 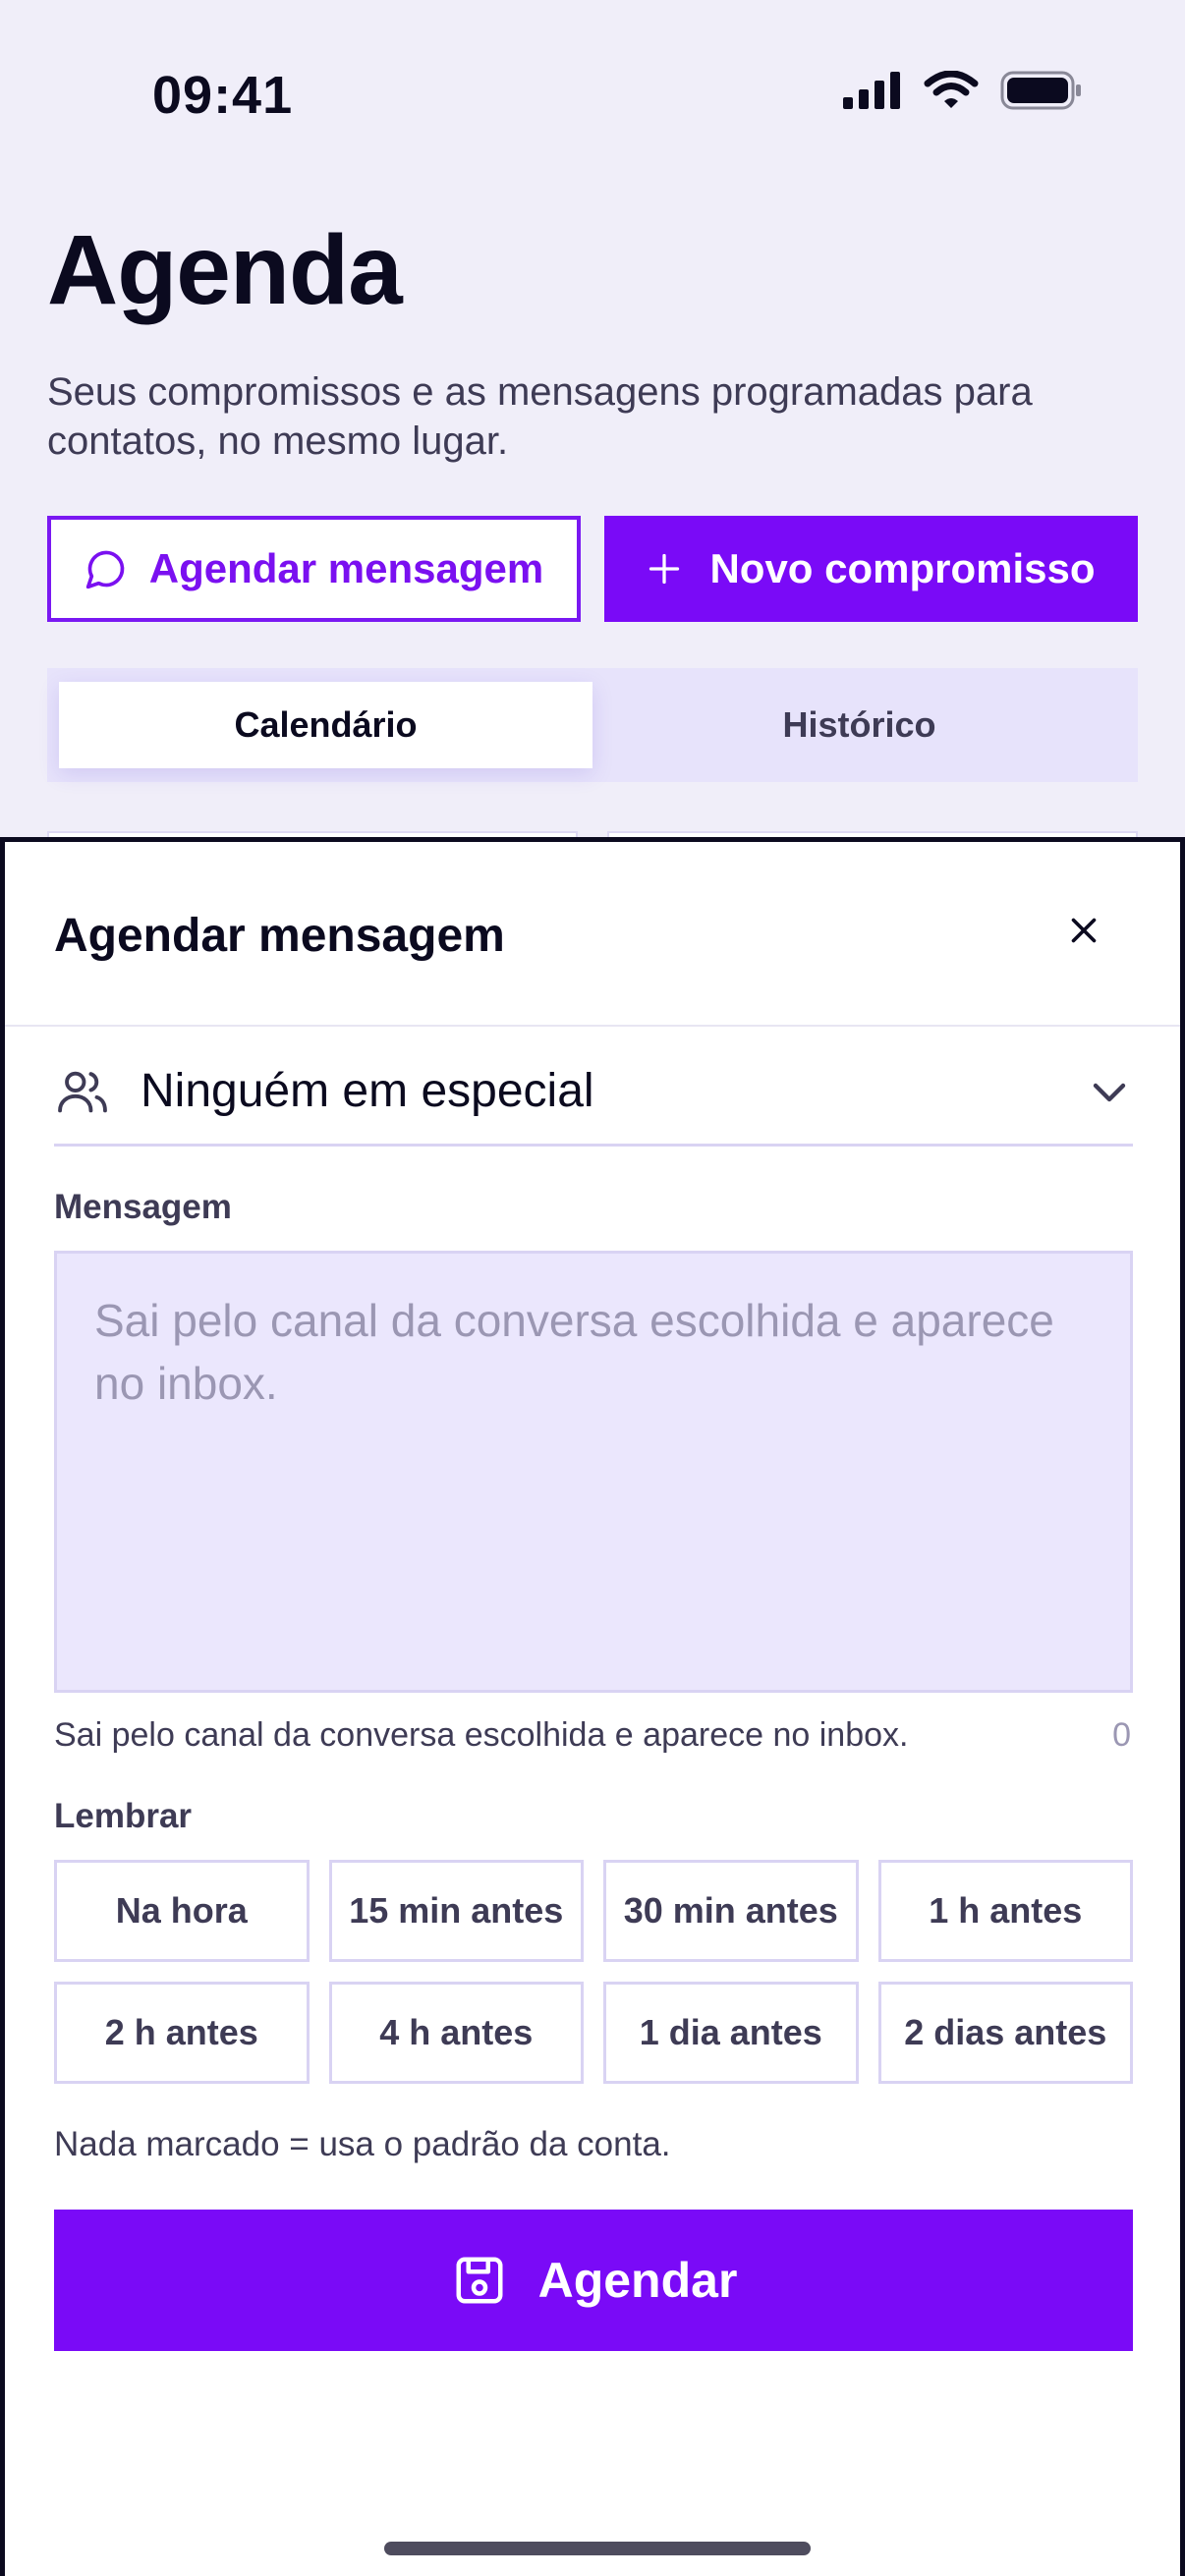 I want to click on cellular-signal-icon, so click(x=872, y=90).